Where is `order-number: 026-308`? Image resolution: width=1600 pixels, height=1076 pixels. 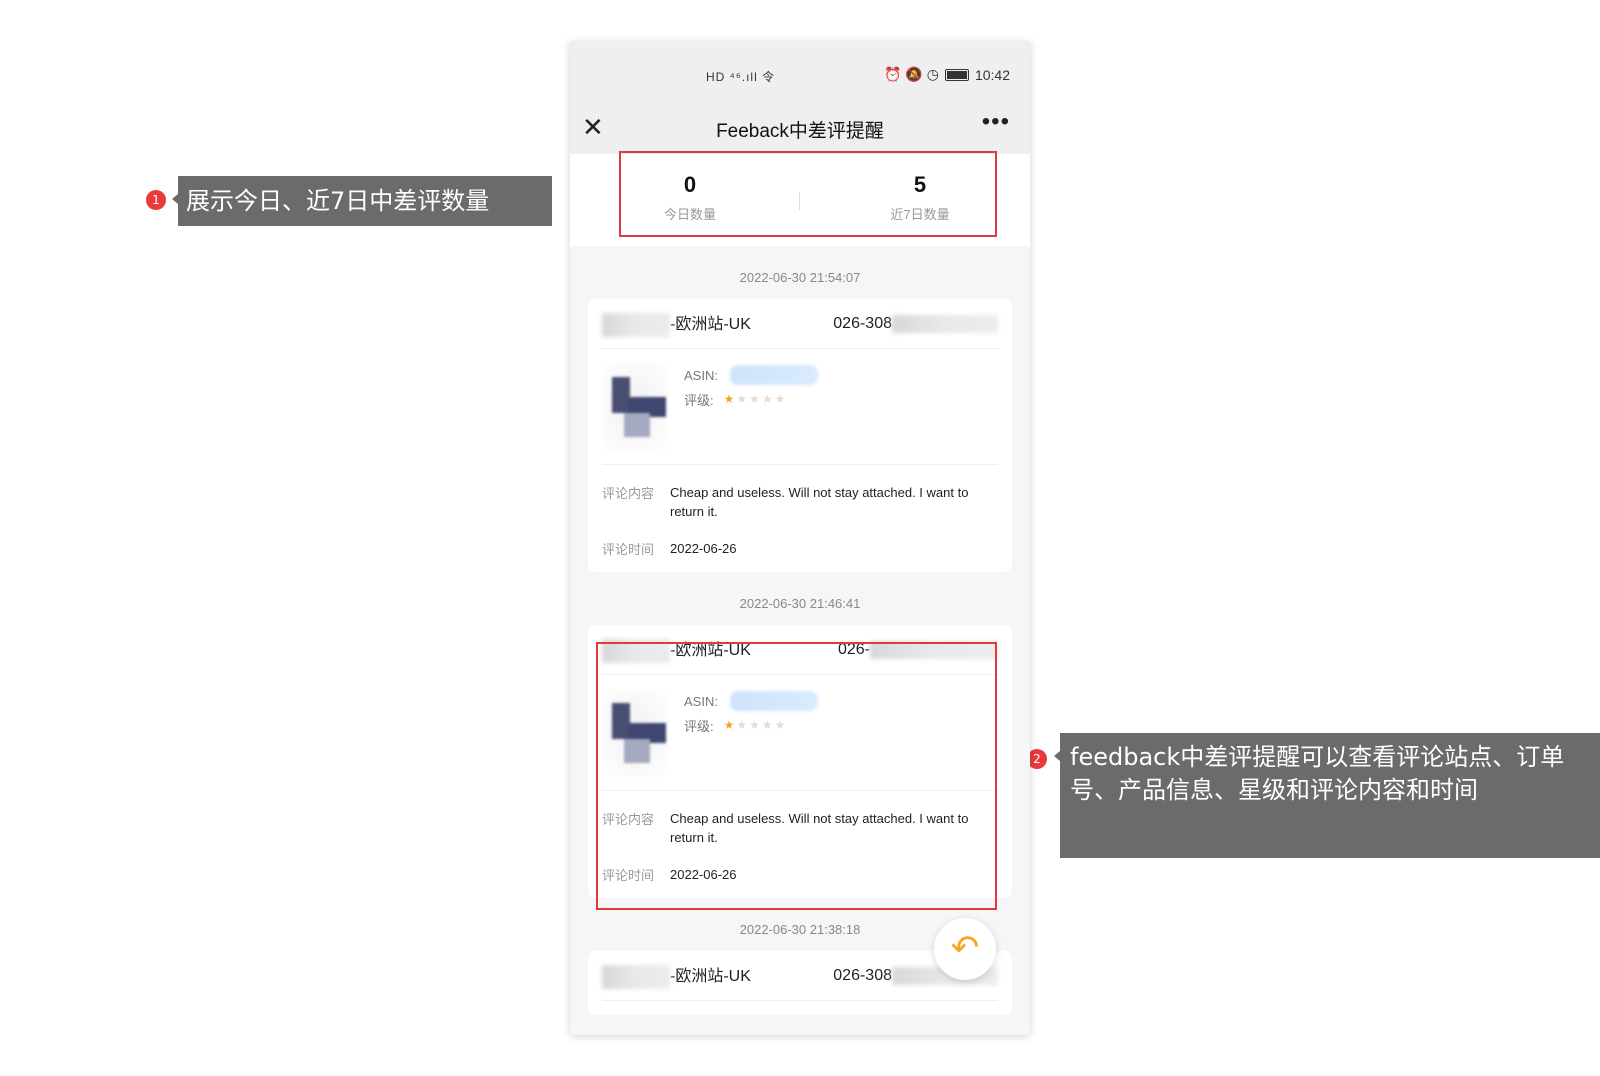
order-number: 026-308 is located at coordinates (915, 323).